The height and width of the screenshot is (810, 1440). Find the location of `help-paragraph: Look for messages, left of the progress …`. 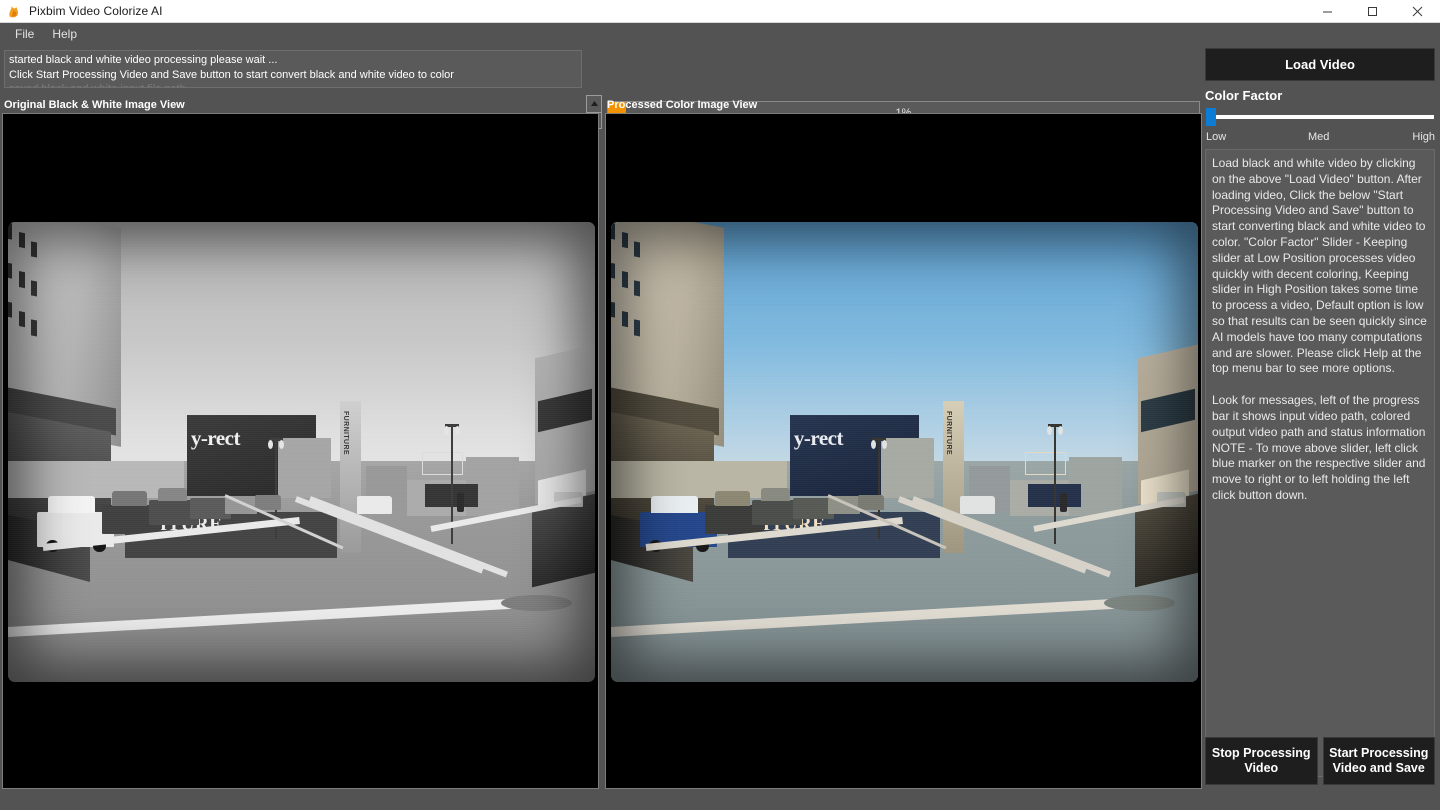

help-paragraph: Look for messages, left of the progress … is located at coordinates (1319, 447).